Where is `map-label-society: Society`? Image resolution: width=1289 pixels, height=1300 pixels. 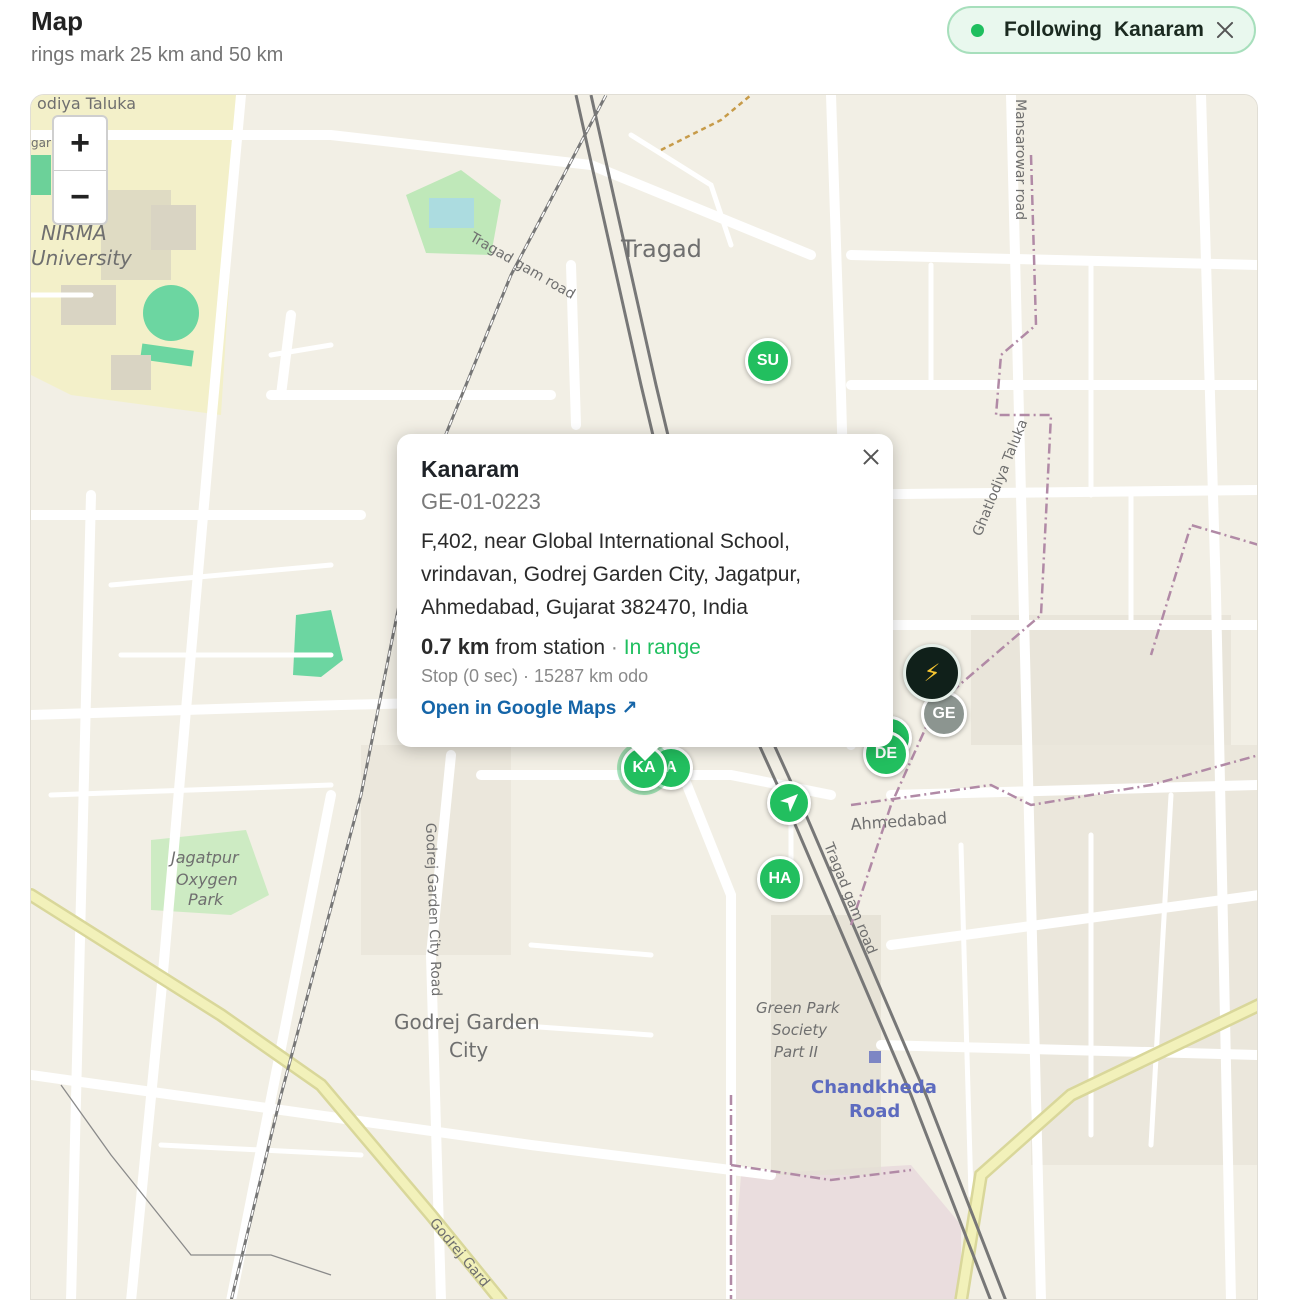
map-label-society: Society is located at coordinates (800, 1030).